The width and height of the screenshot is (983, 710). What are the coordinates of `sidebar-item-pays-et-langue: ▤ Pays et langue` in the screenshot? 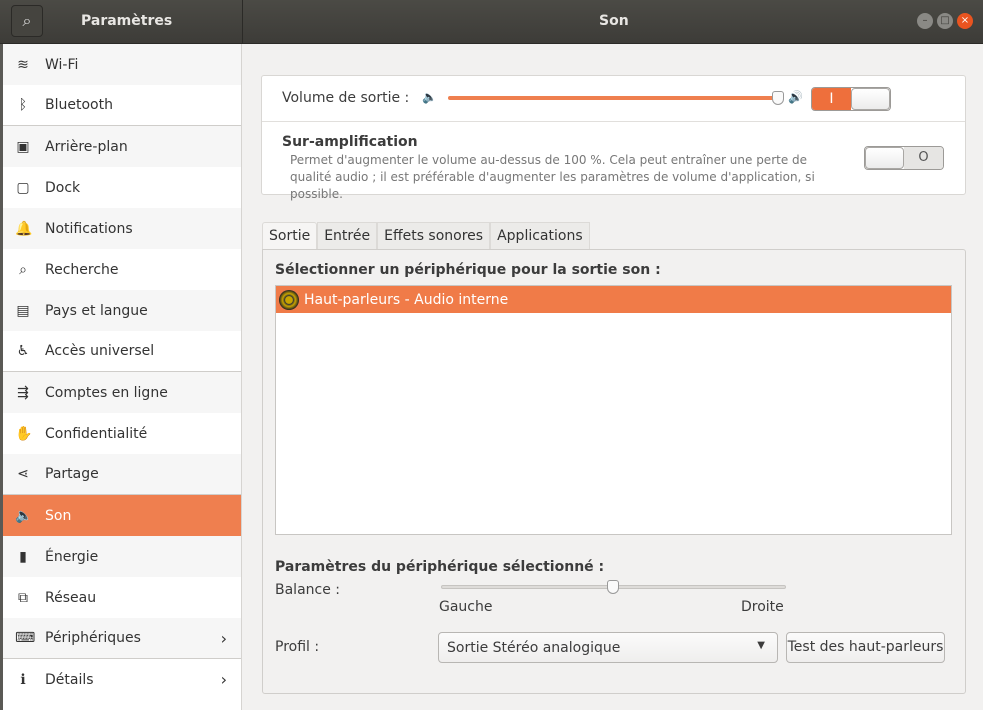 It's located at (122, 310).